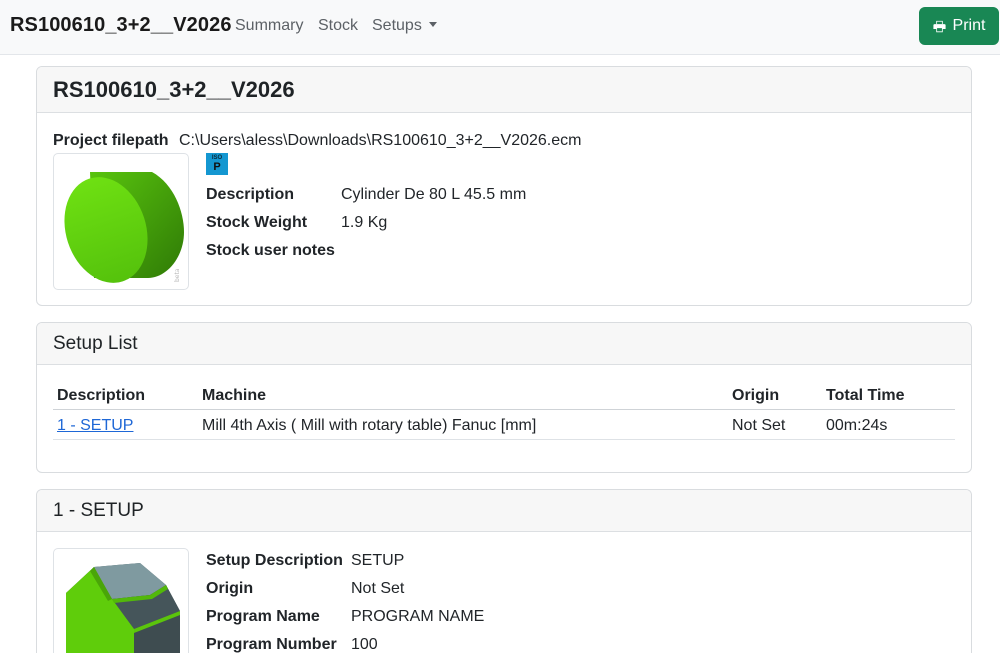 The width and height of the screenshot is (1000, 653). What do you see at coordinates (504, 409) in the screenshot?
I see `table-header-rule` at bounding box center [504, 409].